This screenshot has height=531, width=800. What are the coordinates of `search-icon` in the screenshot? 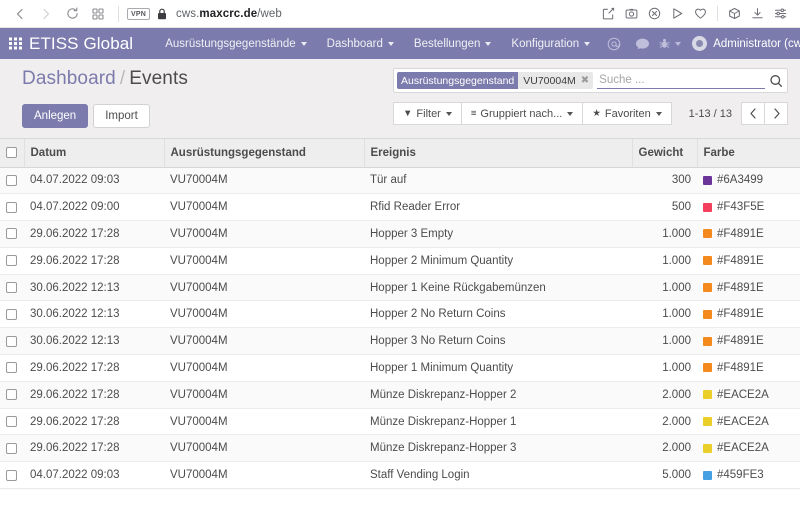 It's located at (776, 81).